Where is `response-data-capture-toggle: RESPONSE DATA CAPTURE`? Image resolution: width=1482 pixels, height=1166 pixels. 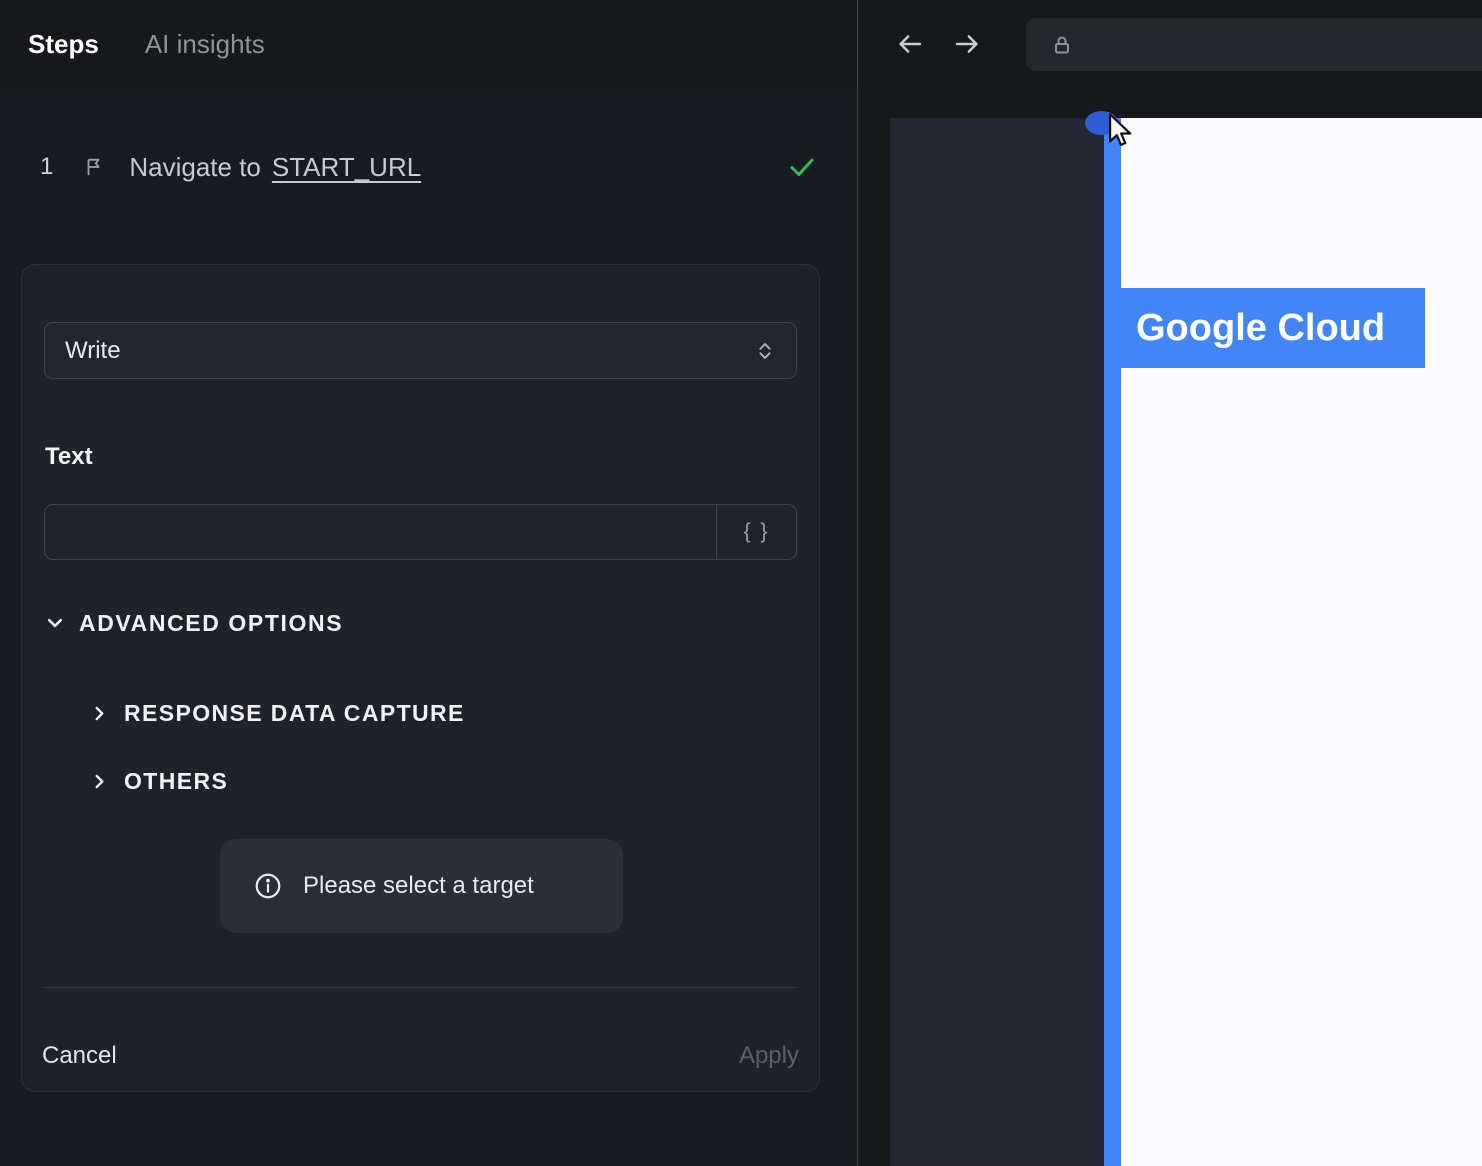
response-data-capture-toggle: RESPONSE DATA CAPTURE is located at coordinates (277, 713).